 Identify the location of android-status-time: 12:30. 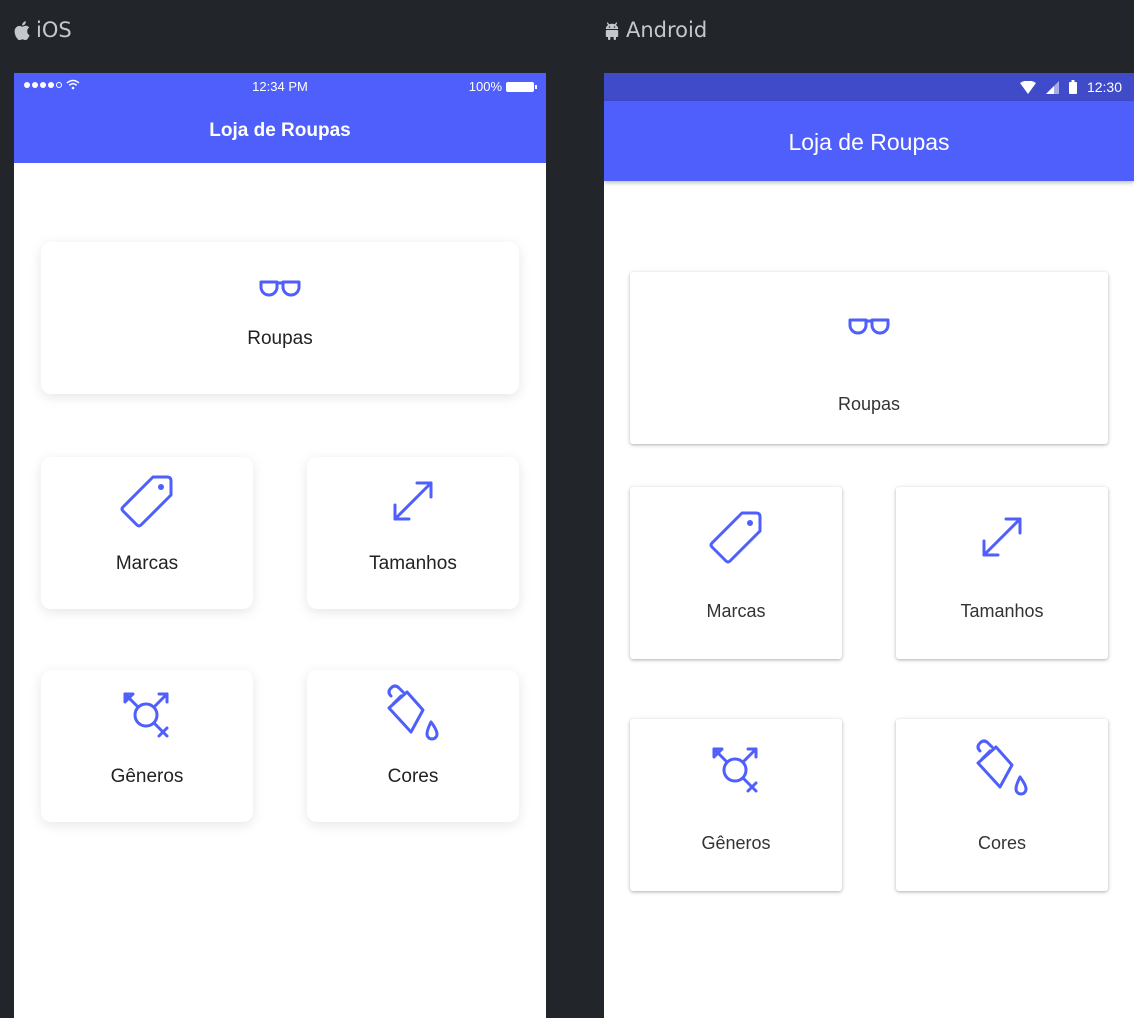
(1104, 87).